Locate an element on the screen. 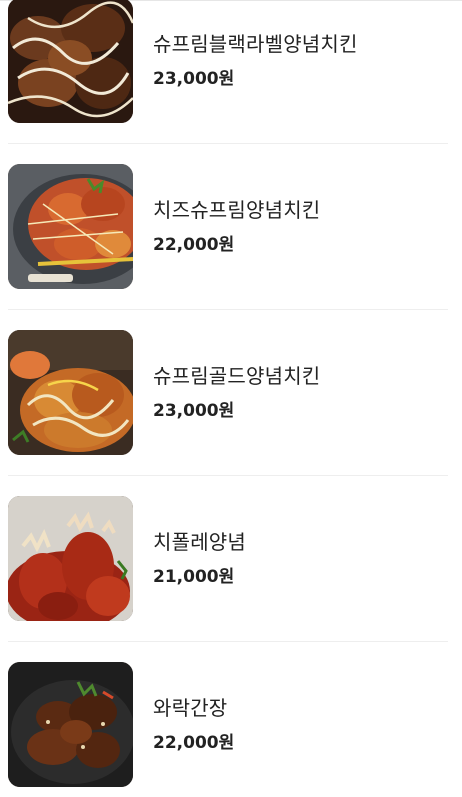 The height and width of the screenshot is (797, 462). menu-item-name: 슈프림블랙라벨양념치킨 is located at coordinates (255, 44).